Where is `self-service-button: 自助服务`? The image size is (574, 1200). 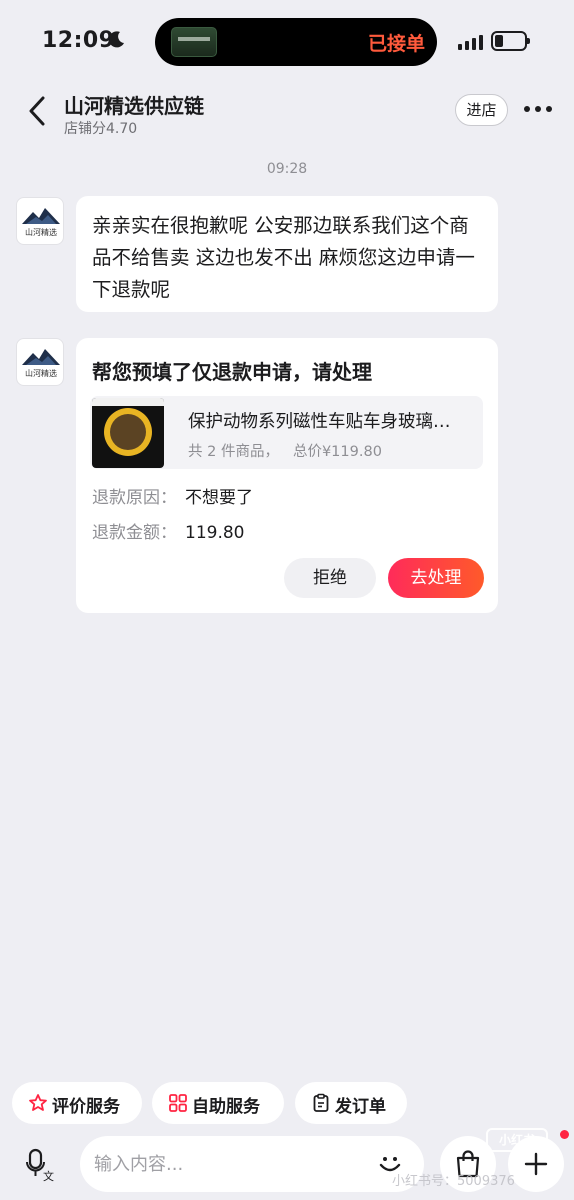
self-service-button: 自助服务 is located at coordinates (218, 1103).